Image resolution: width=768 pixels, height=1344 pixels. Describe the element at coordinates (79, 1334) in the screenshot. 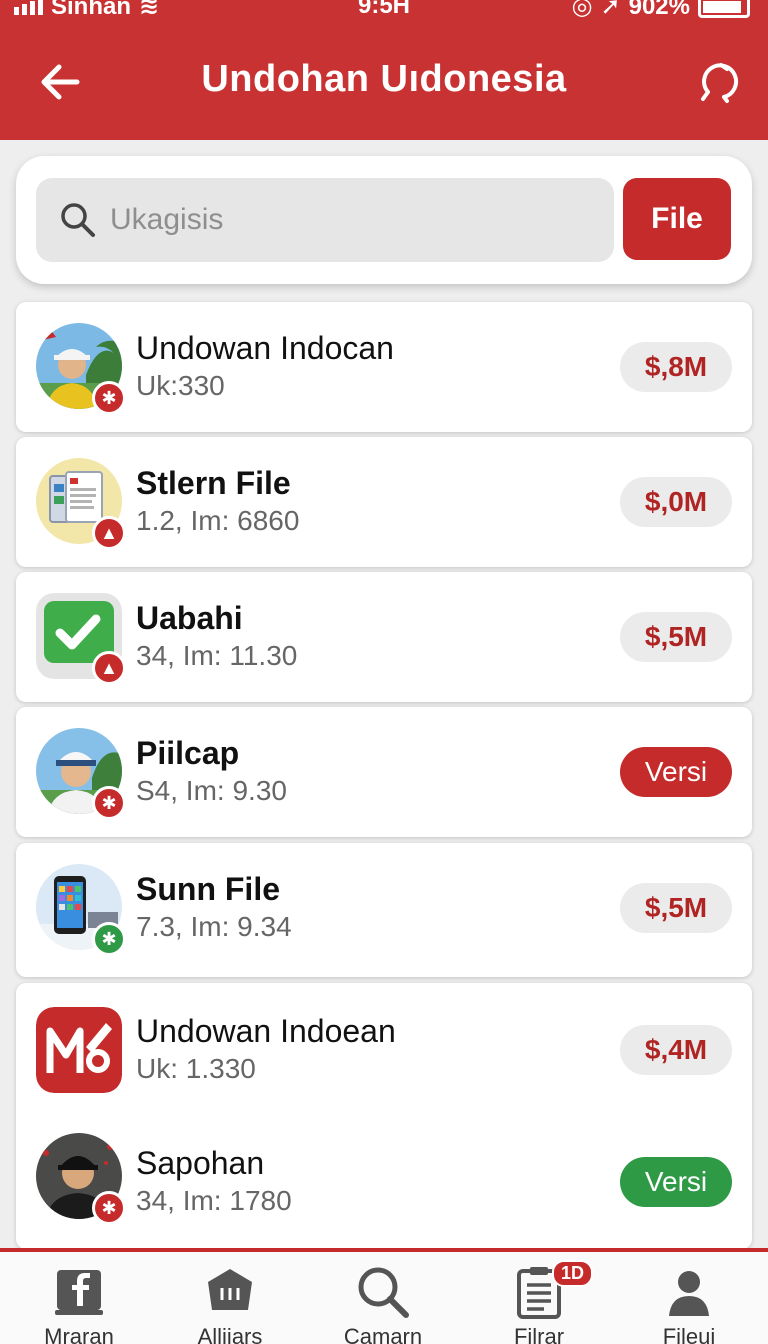

I see `nav-label: Mraran` at that location.